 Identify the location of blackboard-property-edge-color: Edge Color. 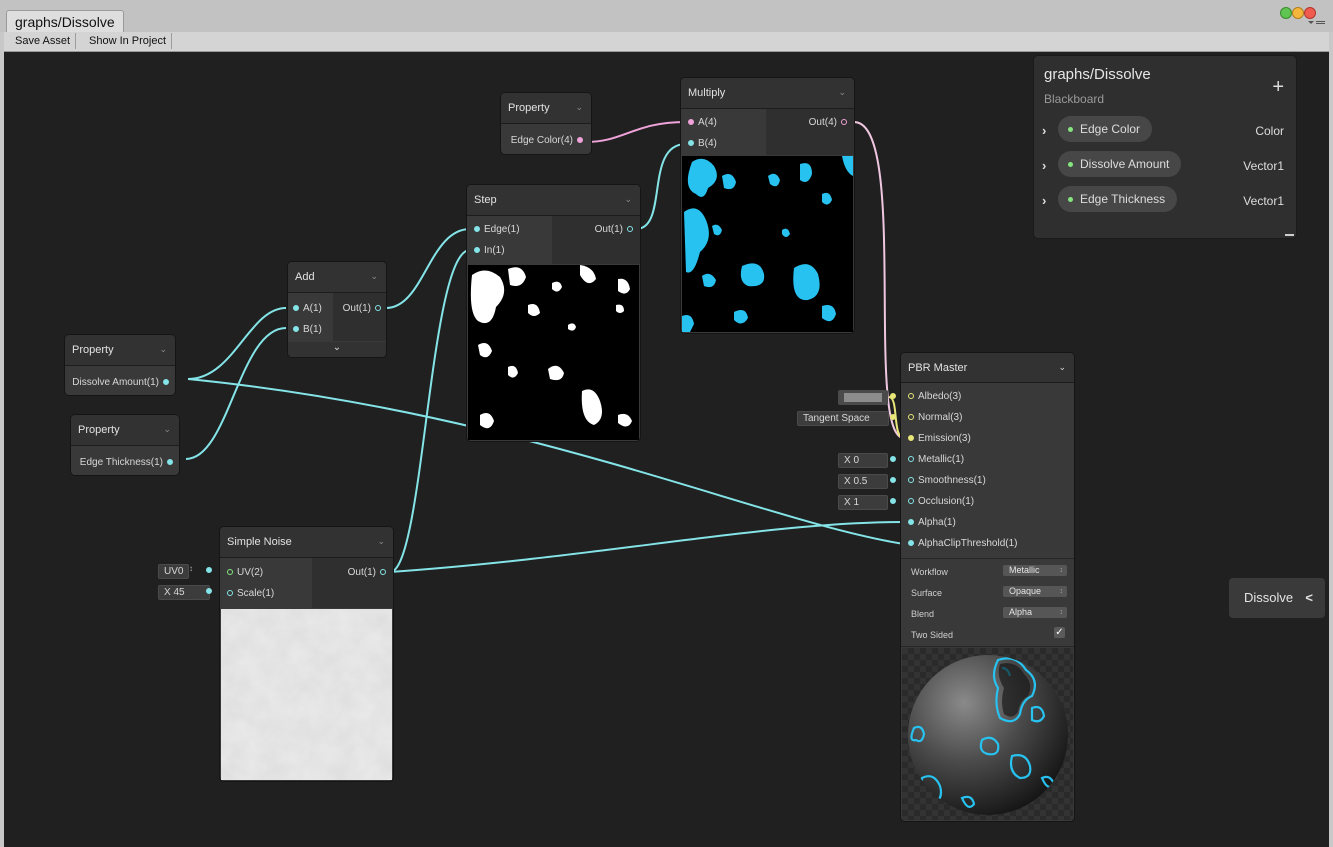
(1105, 129).